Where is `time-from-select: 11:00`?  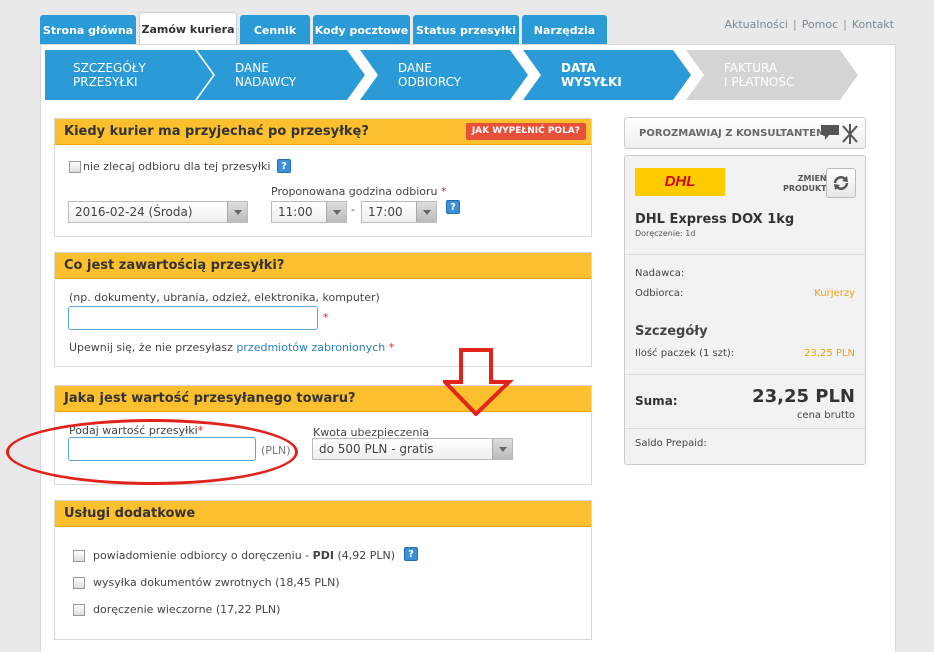 time-from-select: 11:00 is located at coordinates (309, 212).